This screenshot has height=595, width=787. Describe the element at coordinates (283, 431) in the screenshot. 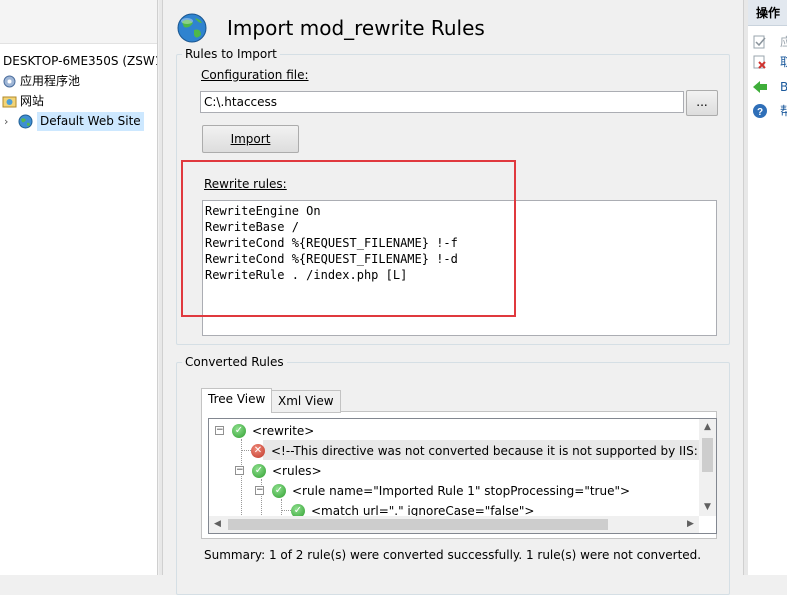

I see `tree-row-text: <rewrite>` at that location.